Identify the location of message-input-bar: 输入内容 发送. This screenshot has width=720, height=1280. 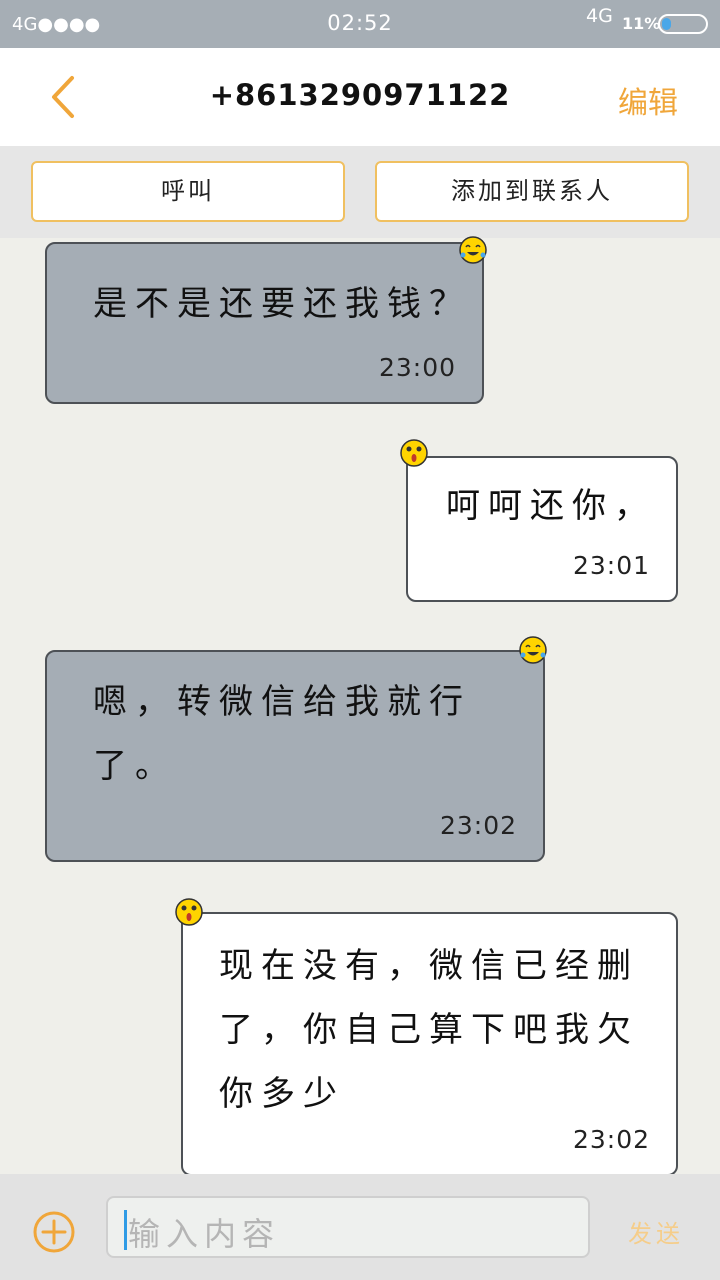
(360, 1227).